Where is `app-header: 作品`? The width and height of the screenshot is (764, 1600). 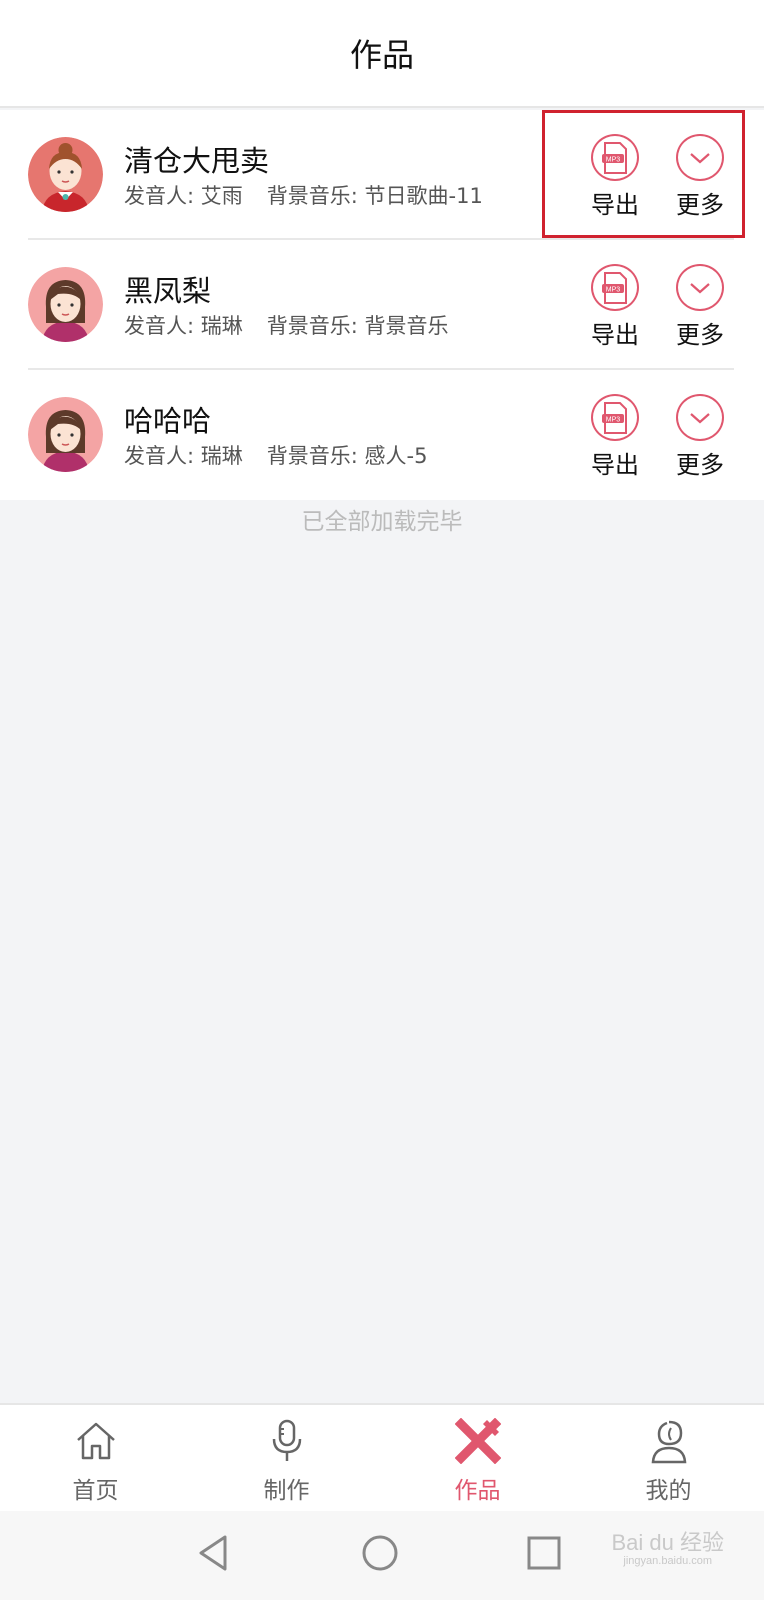 app-header: 作品 is located at coordinates (382, 54).